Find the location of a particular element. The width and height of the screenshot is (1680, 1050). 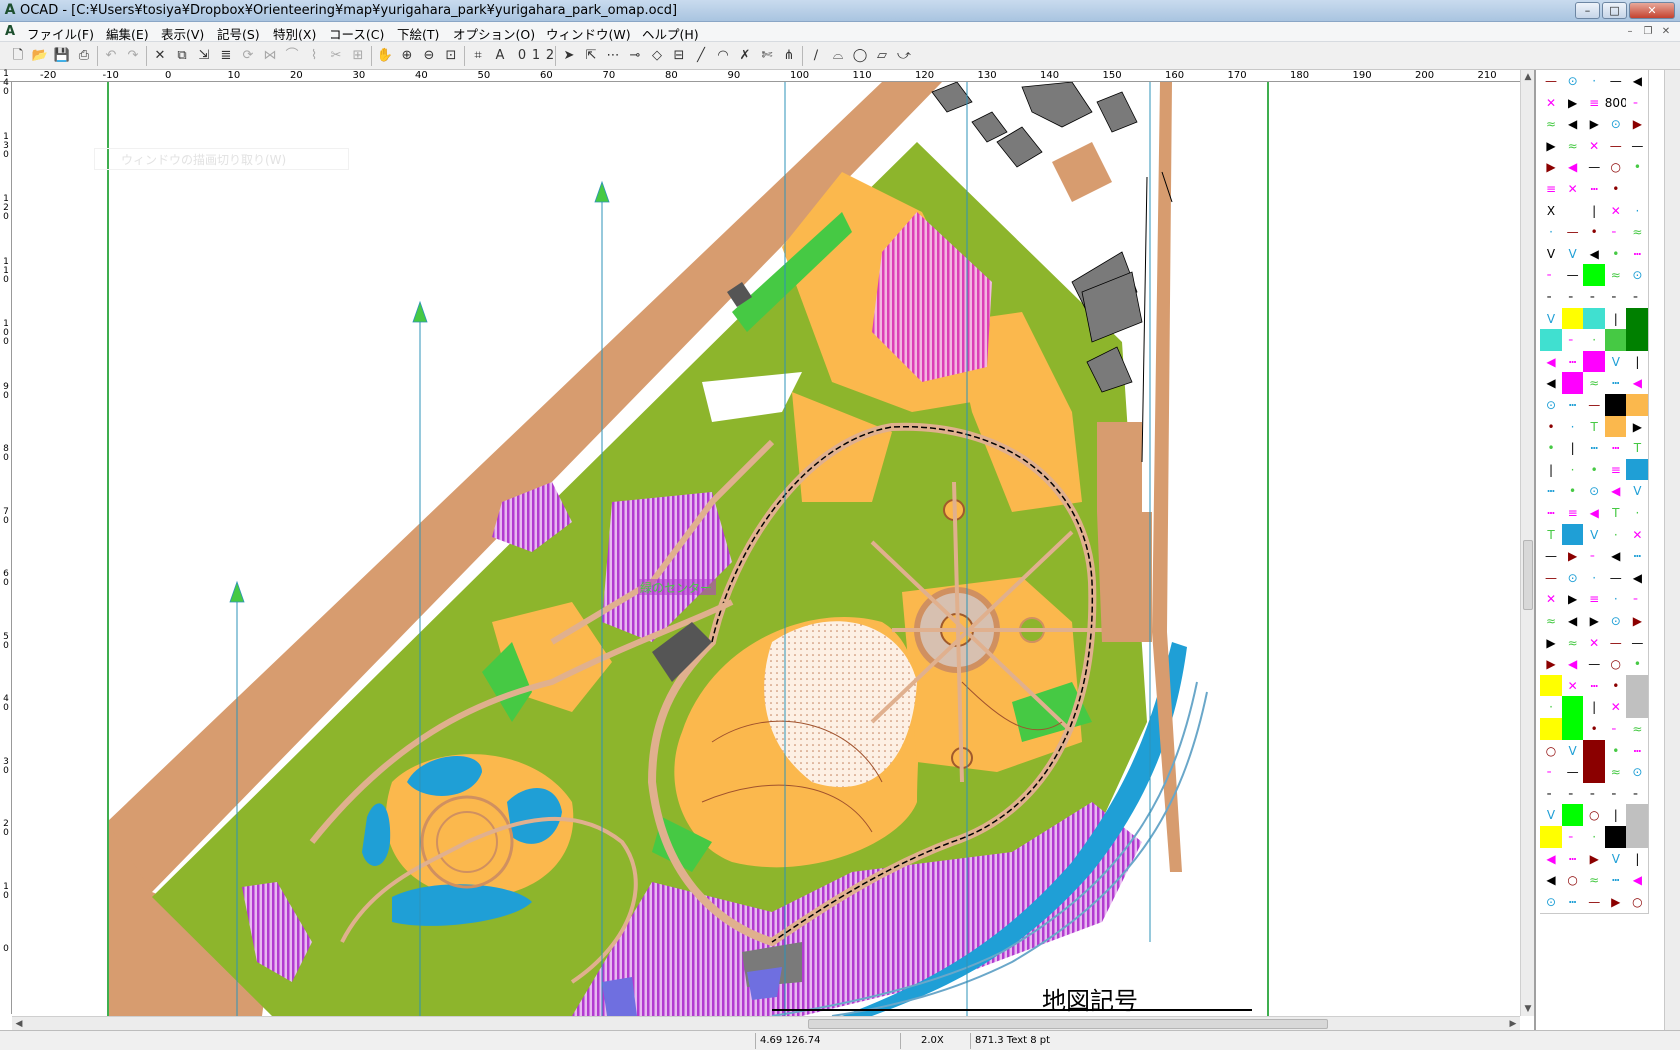

horizontal-scrollbar: ◀ ▶ is located at coordinates (766, 1023).